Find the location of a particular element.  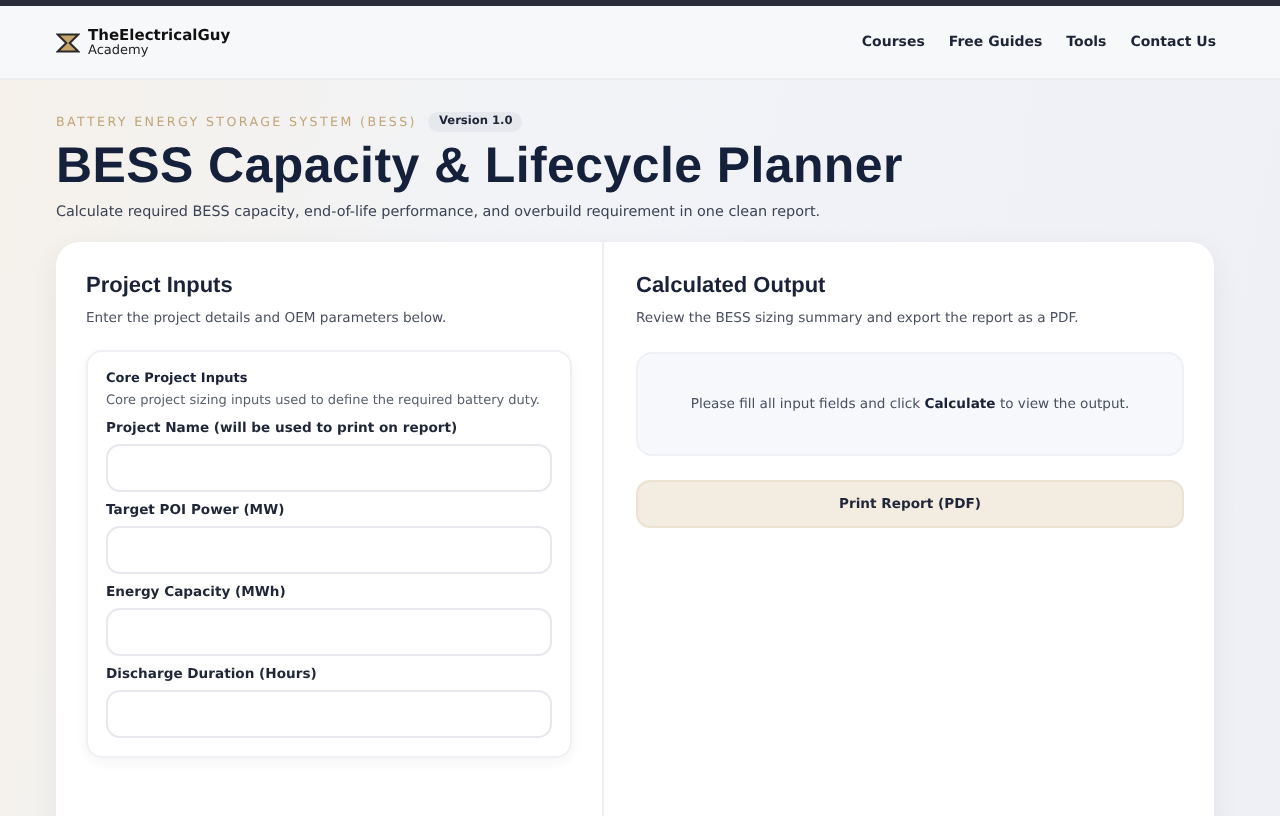

logo-icon is located at coordinates (68, 42).